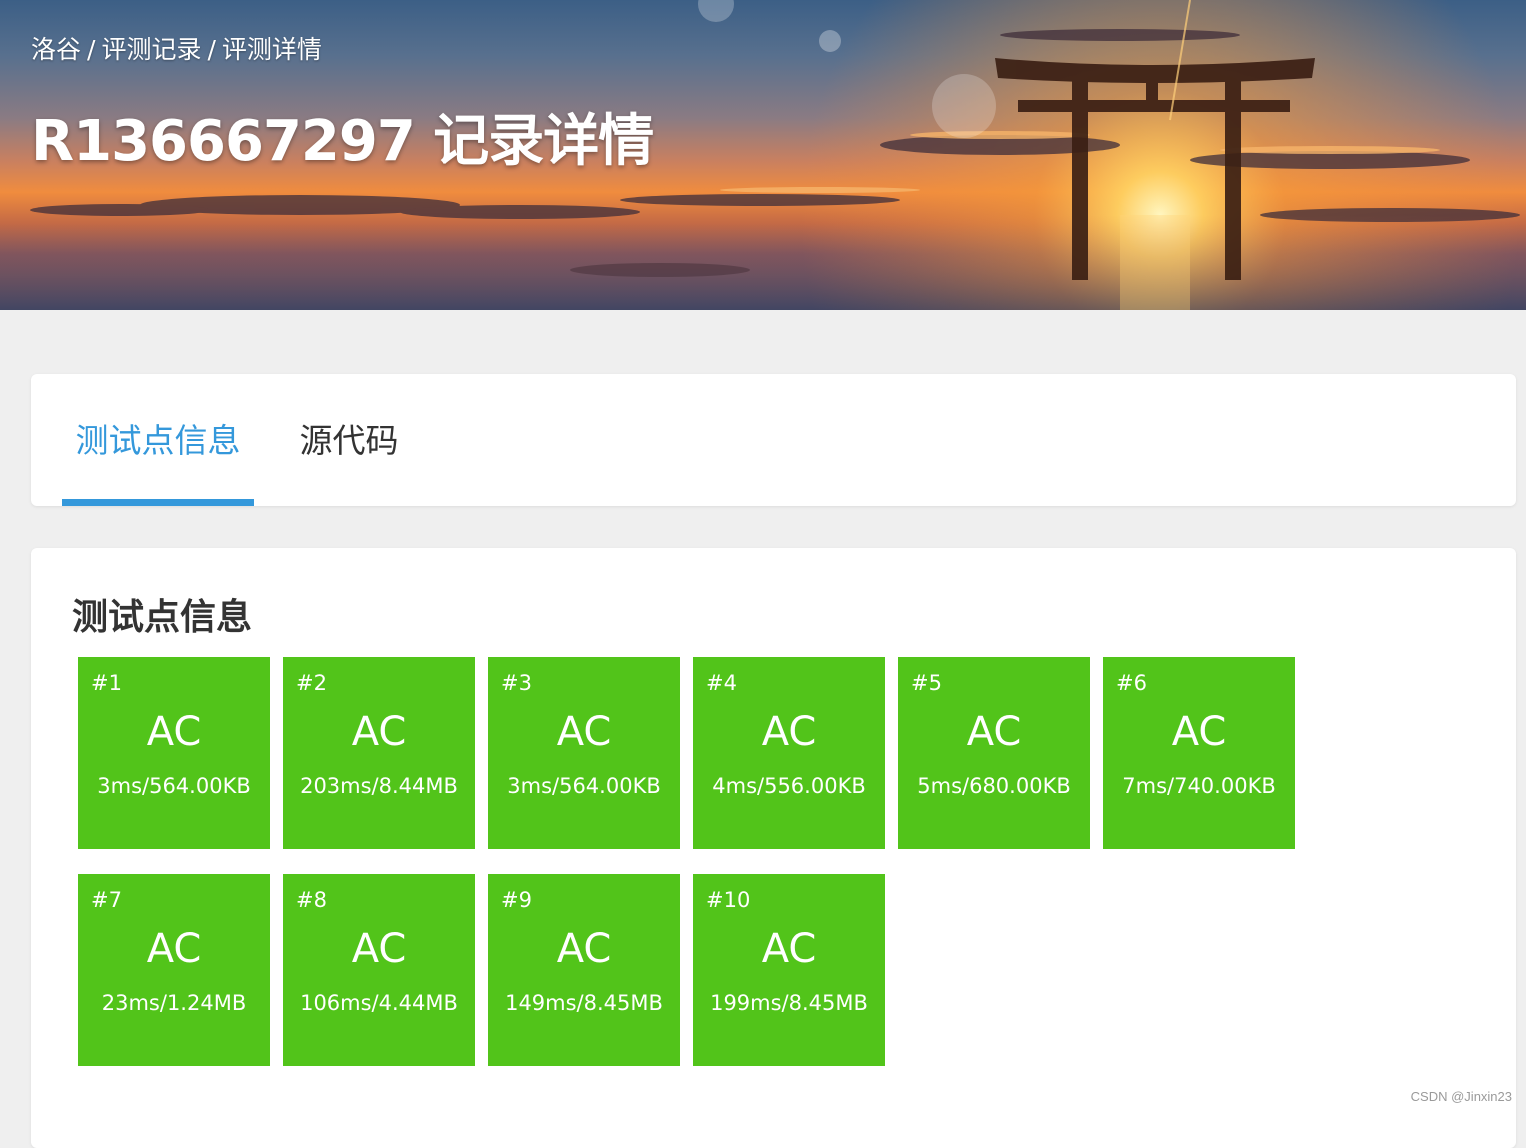 The image size is (1526, 1148). I want to click on tabs-card: 测试点信息 源代码, so click(773, 440).